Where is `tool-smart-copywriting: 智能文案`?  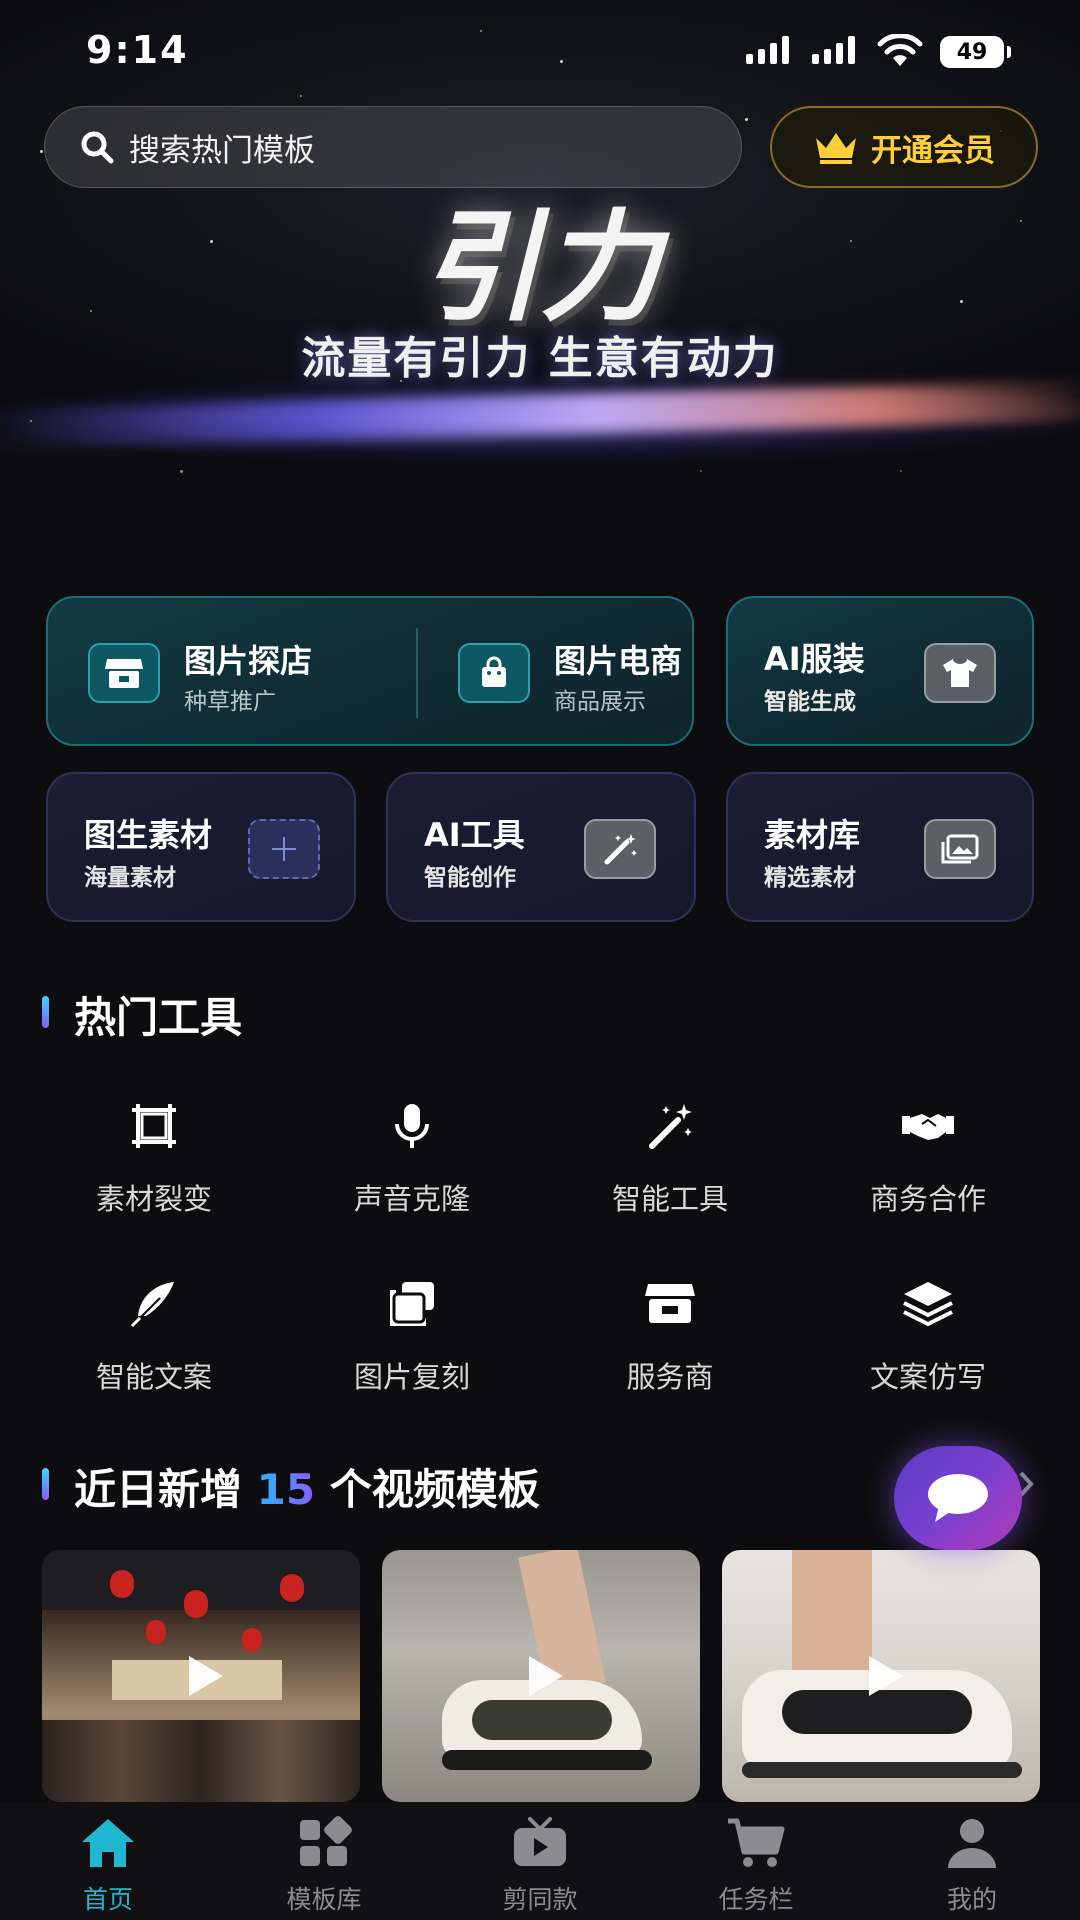
tool-smart-copywriting: 智能文案 is located at coordinates (154, 1346).